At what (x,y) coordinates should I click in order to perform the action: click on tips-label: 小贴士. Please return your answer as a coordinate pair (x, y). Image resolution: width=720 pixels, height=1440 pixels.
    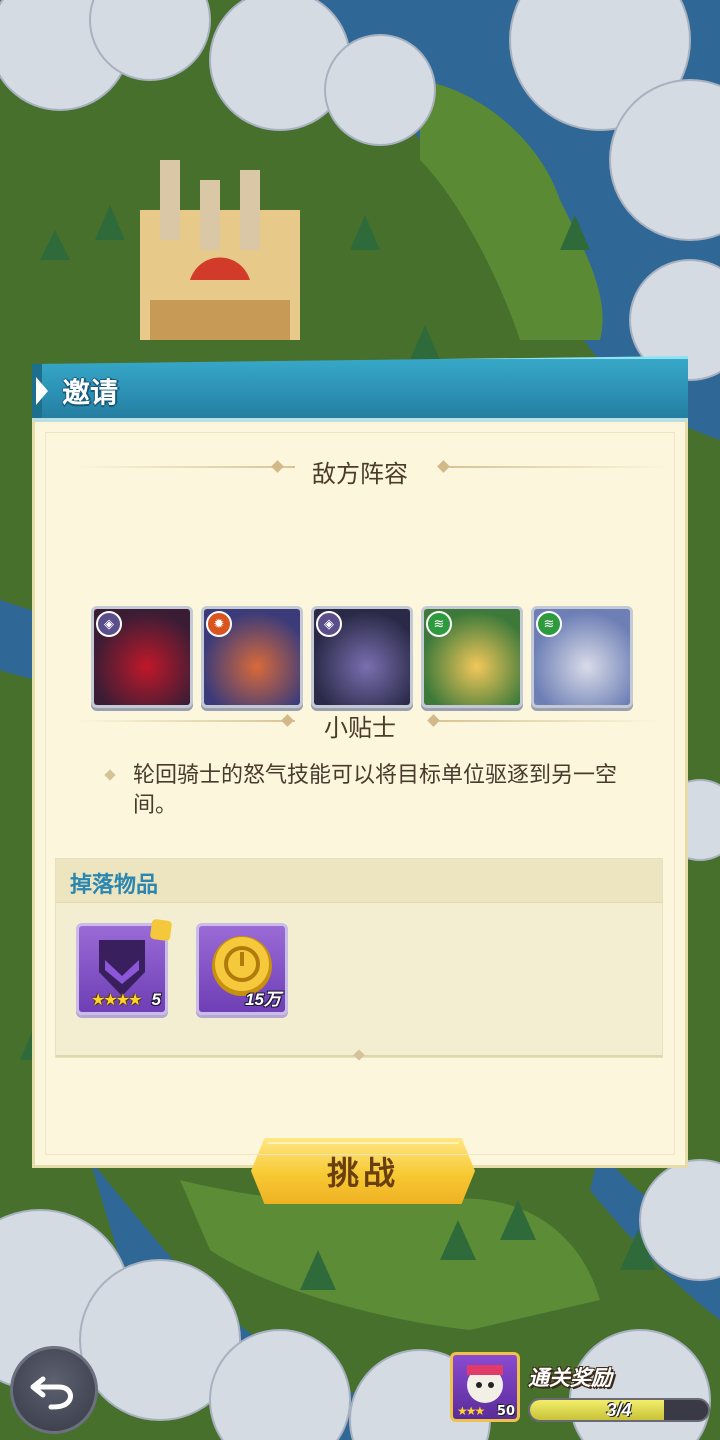
    Looking at the image, I should click on (360, 728).